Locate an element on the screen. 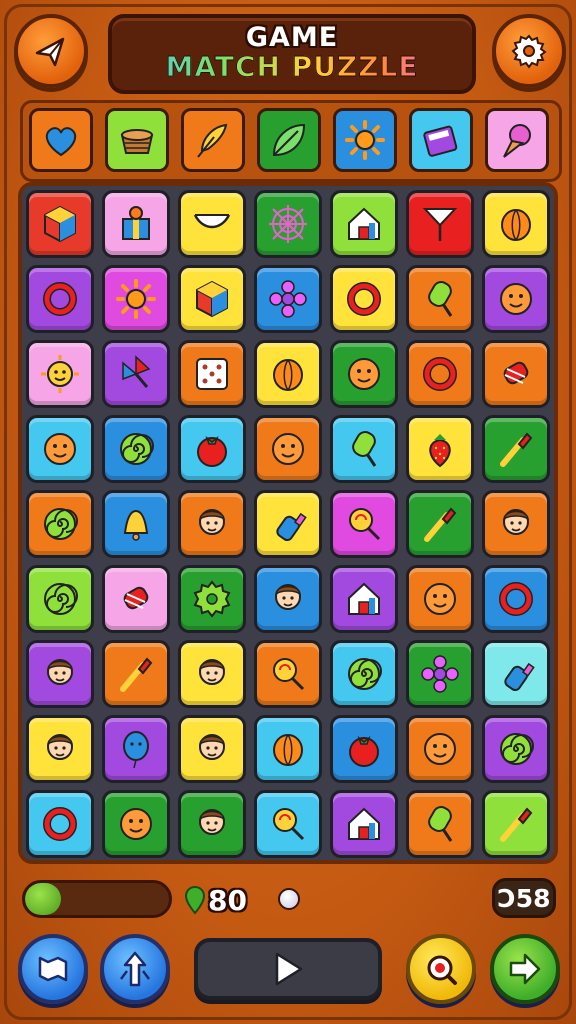  next-button is located at coordinates (525, 969).